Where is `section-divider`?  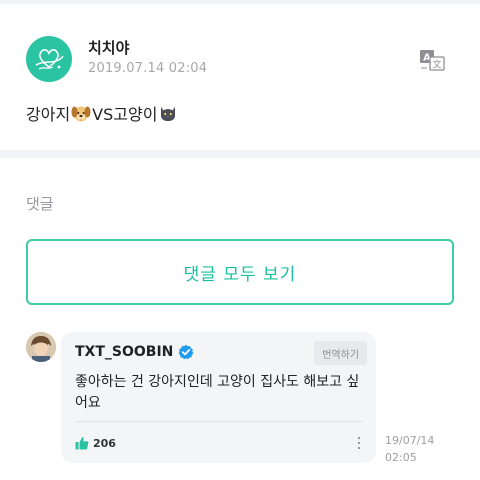
section-divider is located at coordinates (240, 154).